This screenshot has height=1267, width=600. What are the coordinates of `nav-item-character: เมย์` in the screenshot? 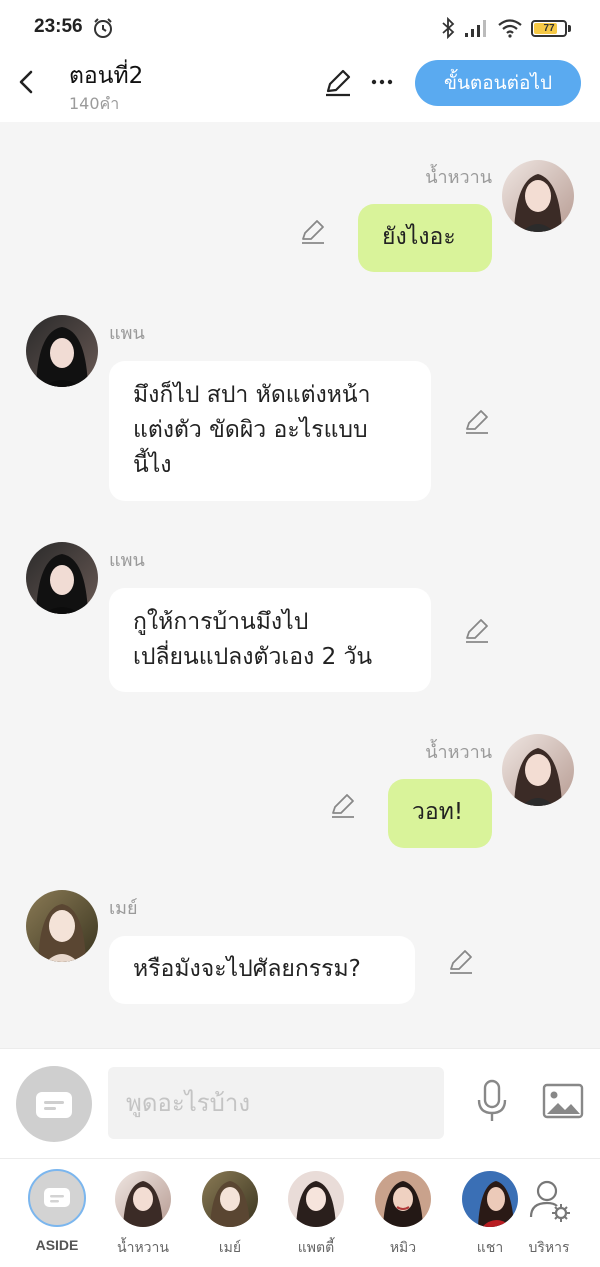 It's located at (230, 1215).